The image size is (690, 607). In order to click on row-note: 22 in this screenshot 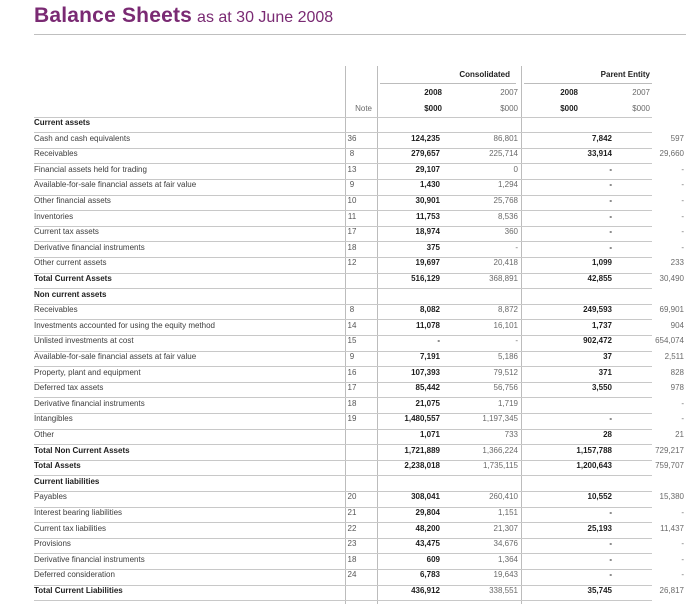, I will do `click(352, 528)`.